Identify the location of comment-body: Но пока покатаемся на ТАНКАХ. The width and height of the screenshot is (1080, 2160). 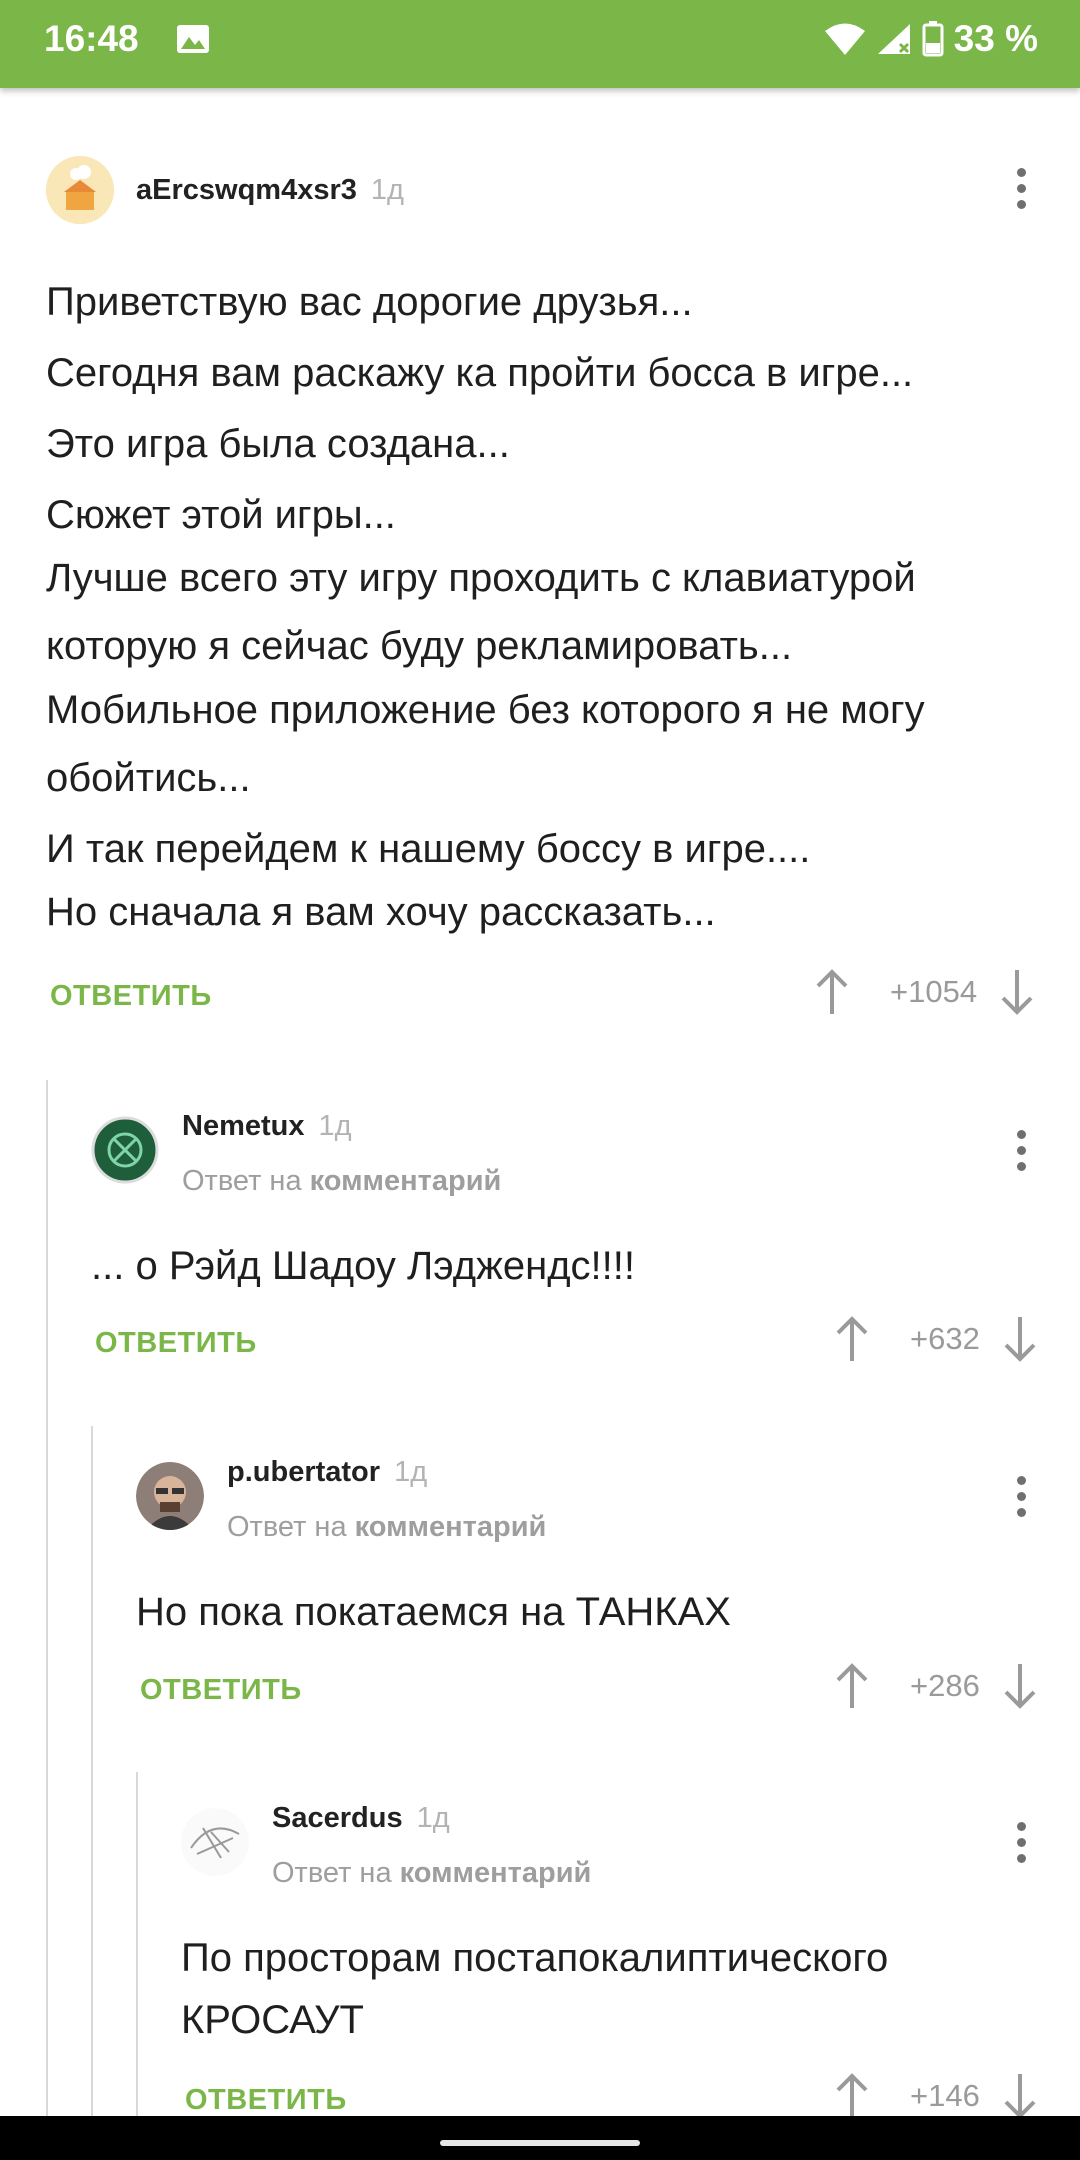
(433, 1612).